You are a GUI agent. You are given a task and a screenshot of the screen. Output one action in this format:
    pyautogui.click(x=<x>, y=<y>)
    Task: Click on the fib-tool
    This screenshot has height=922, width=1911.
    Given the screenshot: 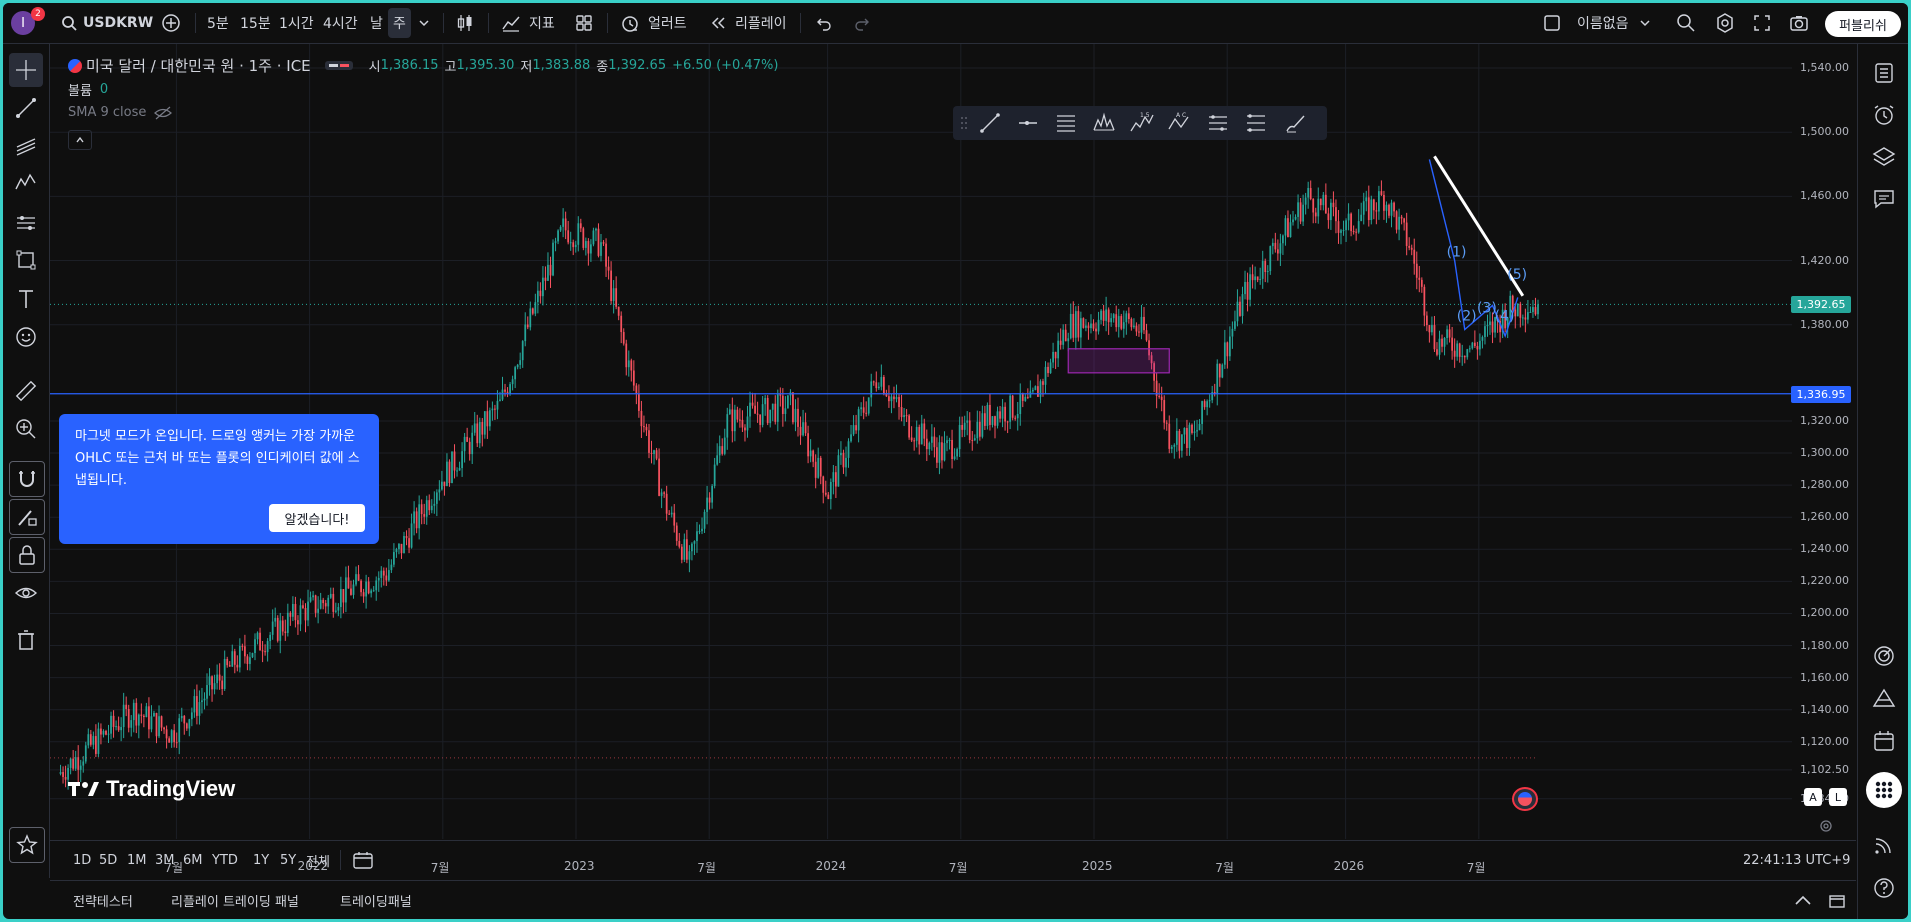 What is the action you would take?
    pyautogui.click(x=26, y=145)
    